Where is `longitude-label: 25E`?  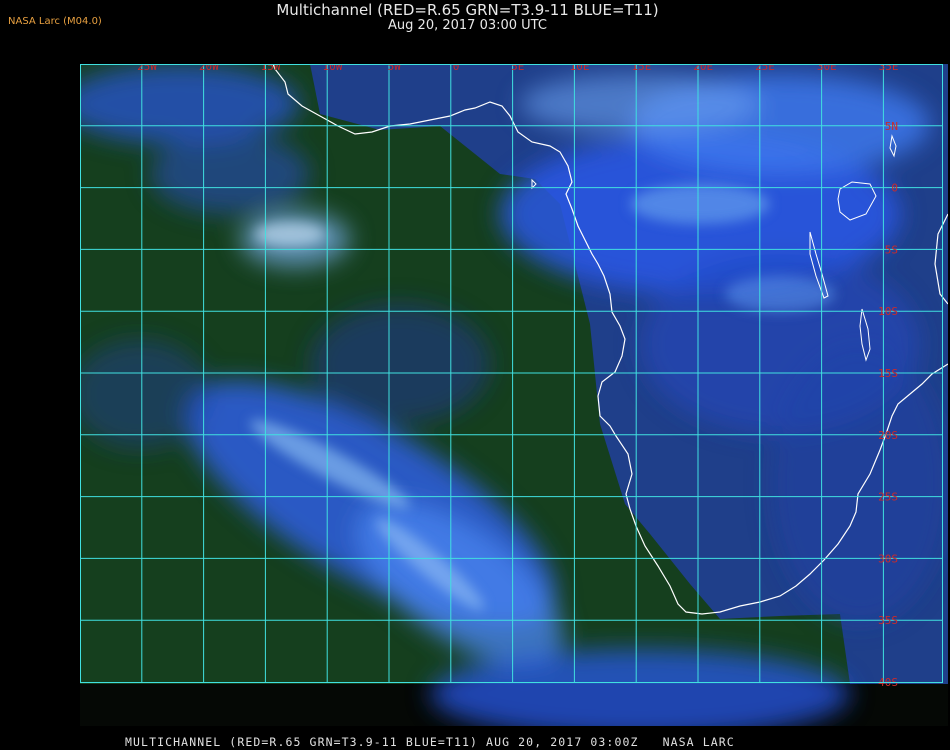 longitude-label: 25E is located at coordinates (765, 68).